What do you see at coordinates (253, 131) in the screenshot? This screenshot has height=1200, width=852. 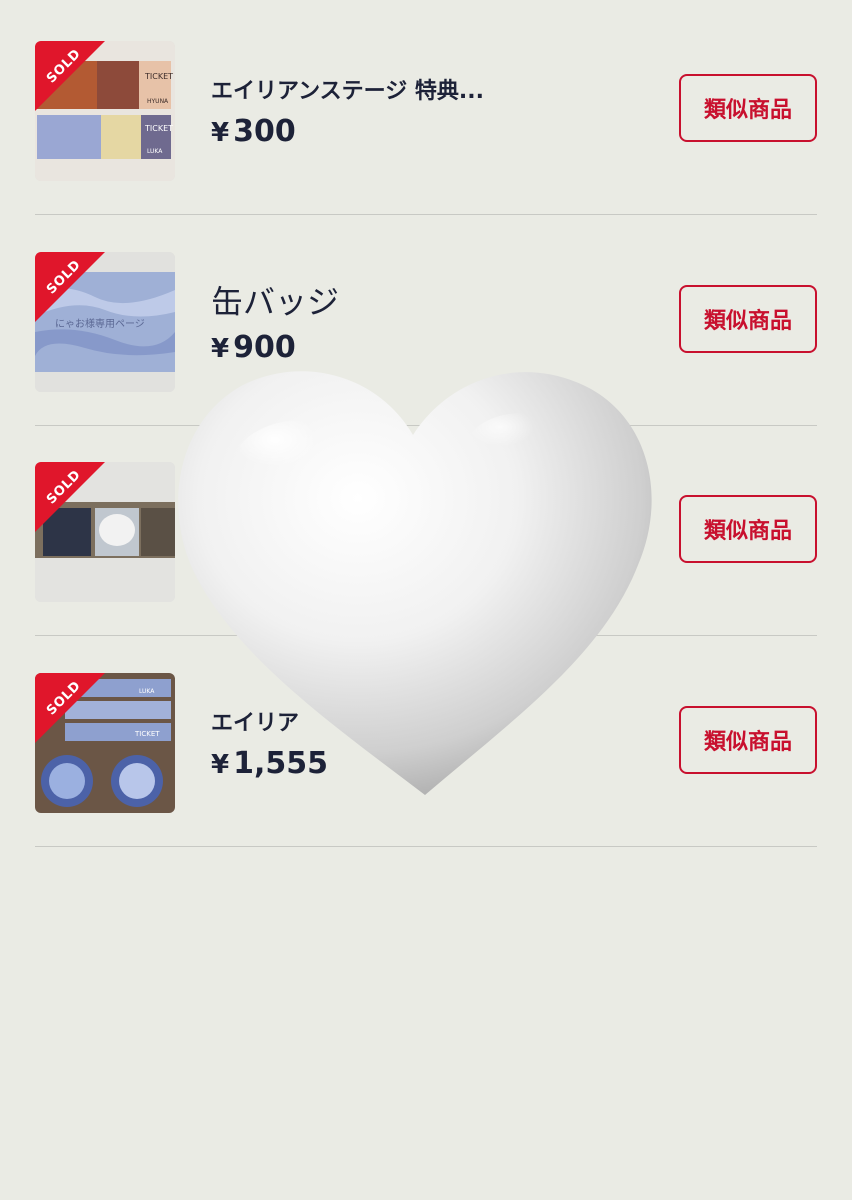 I see `item-price: ¥300` at bounding box center [253, 131].